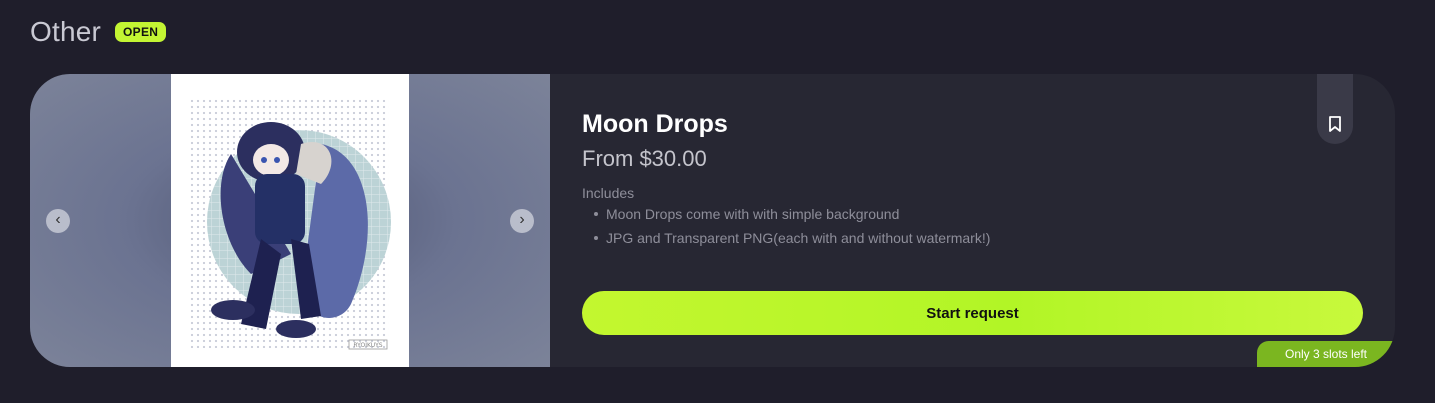 The width and height of the screenshot is (1435, 403). I want to click on start-request-button: Start request, so click(972, 313).